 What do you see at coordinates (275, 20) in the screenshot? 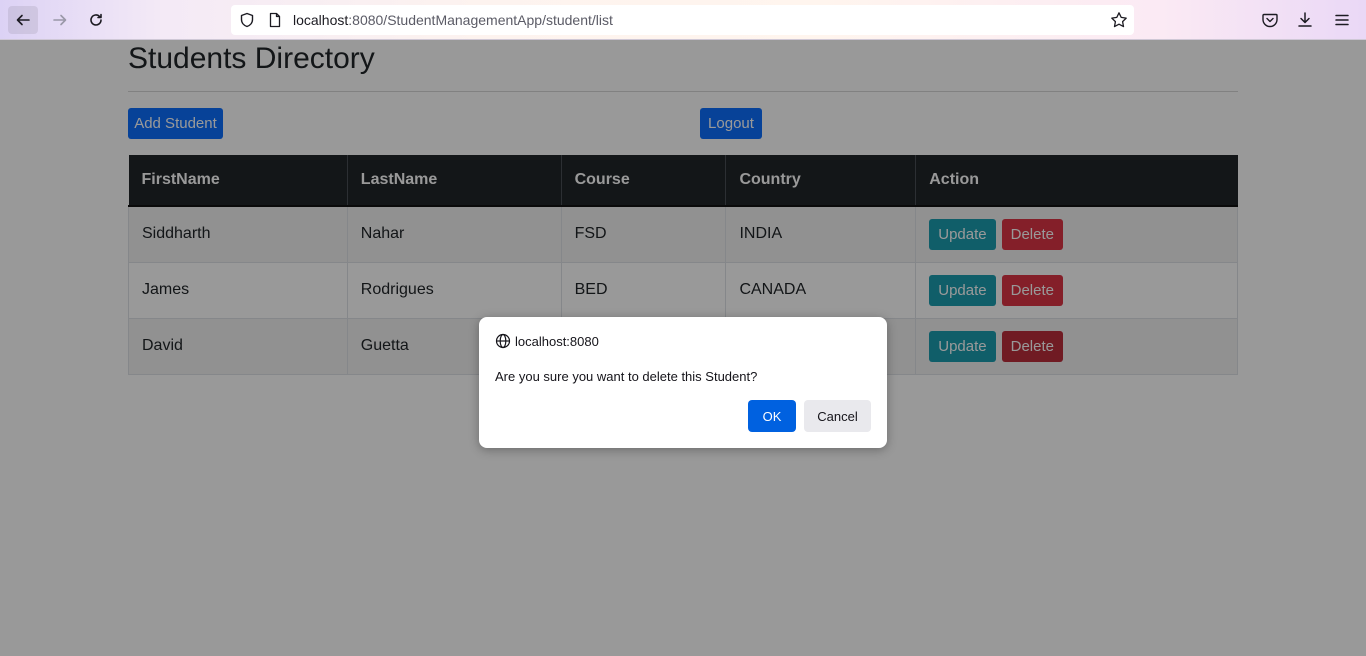
I see `page-icon` at bounding box center [275, 20].